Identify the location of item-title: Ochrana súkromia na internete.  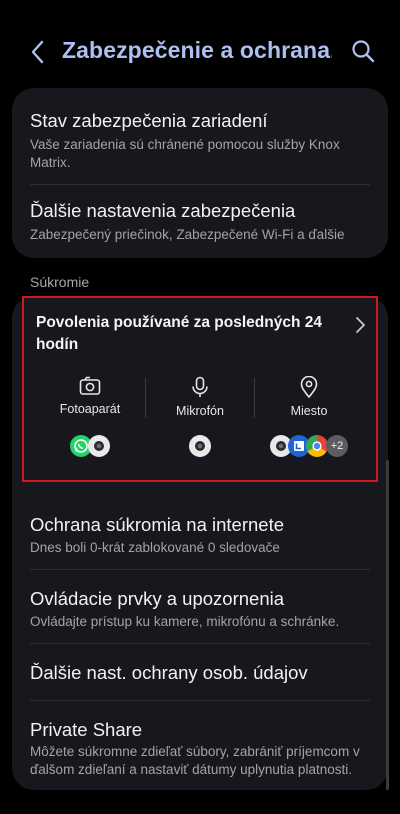
(157, 524).